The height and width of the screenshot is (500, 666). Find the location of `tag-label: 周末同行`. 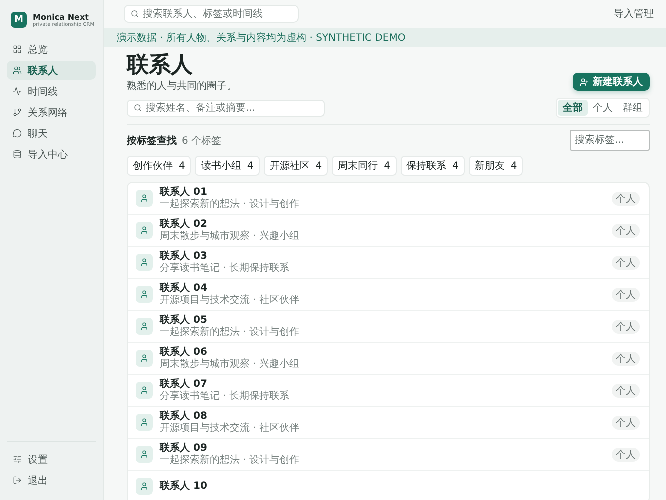

tag-label: 周末同行 is located at coordinates (358, 166).